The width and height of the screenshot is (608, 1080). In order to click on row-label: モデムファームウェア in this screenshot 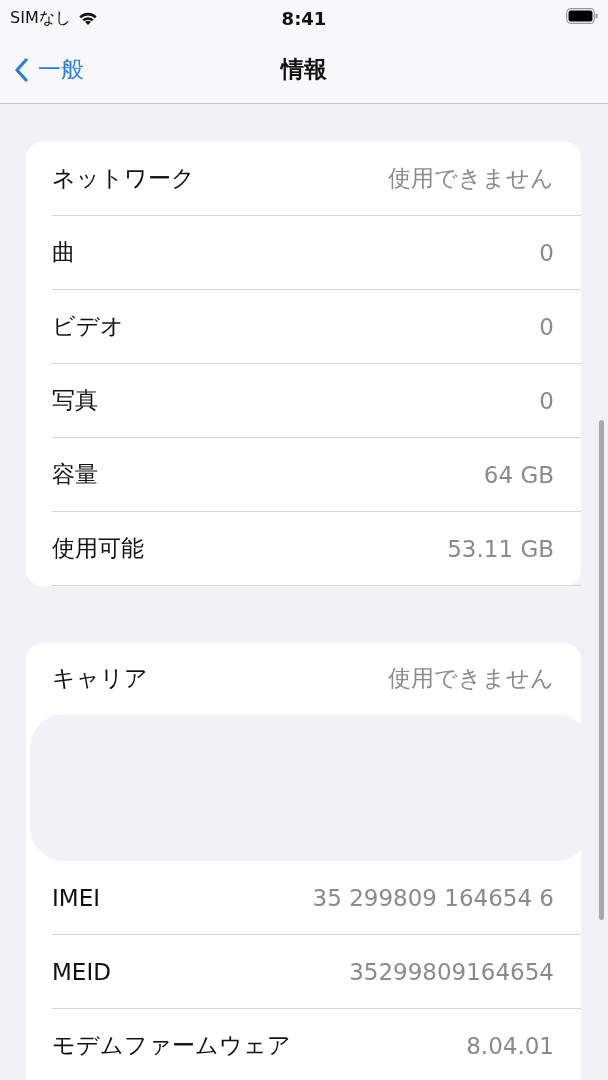, I will do `click(171, 1045)`.